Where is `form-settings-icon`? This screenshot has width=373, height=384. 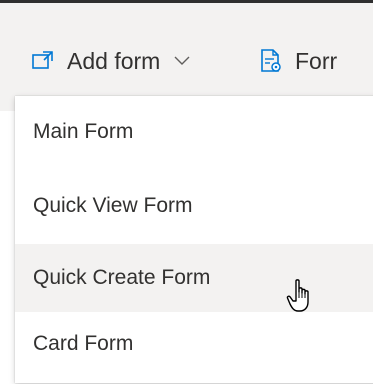
form-settings-icon is located at coordinates (271, 61).